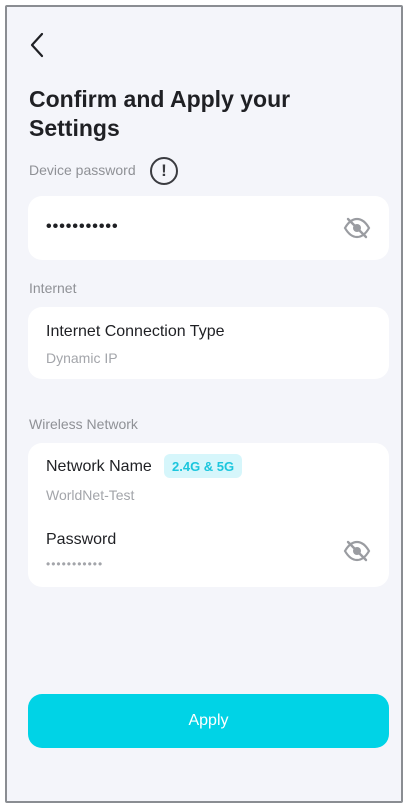 The width and height of the screenshot is (411, 810). Describe the element at coordinates (160, 113) in the screenshot. I see `page-title: Confirm and Apply your Settings` at that location.